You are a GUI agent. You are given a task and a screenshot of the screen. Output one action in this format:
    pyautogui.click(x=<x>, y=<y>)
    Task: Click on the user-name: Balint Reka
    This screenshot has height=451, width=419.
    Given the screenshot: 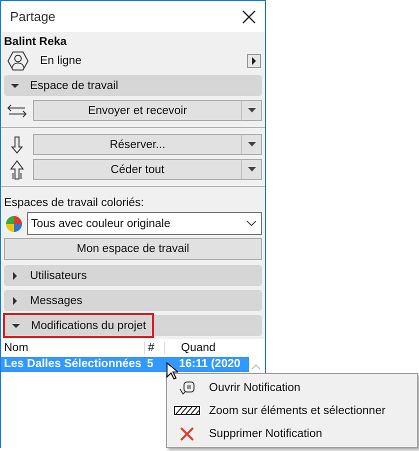 What is the action you would take?
    pyautogui.click(x=35, y=42)
    